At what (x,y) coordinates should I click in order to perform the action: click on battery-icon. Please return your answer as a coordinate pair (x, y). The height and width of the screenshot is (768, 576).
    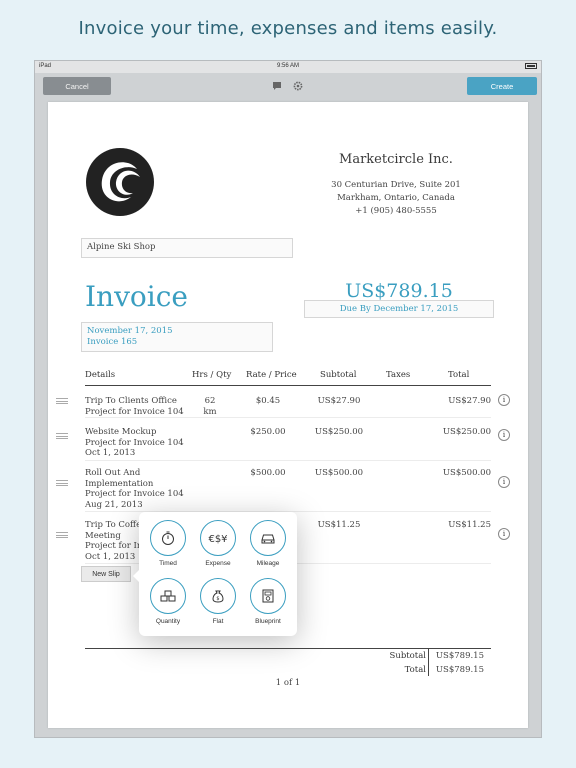
    Looking at the image, I should click on (531, 66).